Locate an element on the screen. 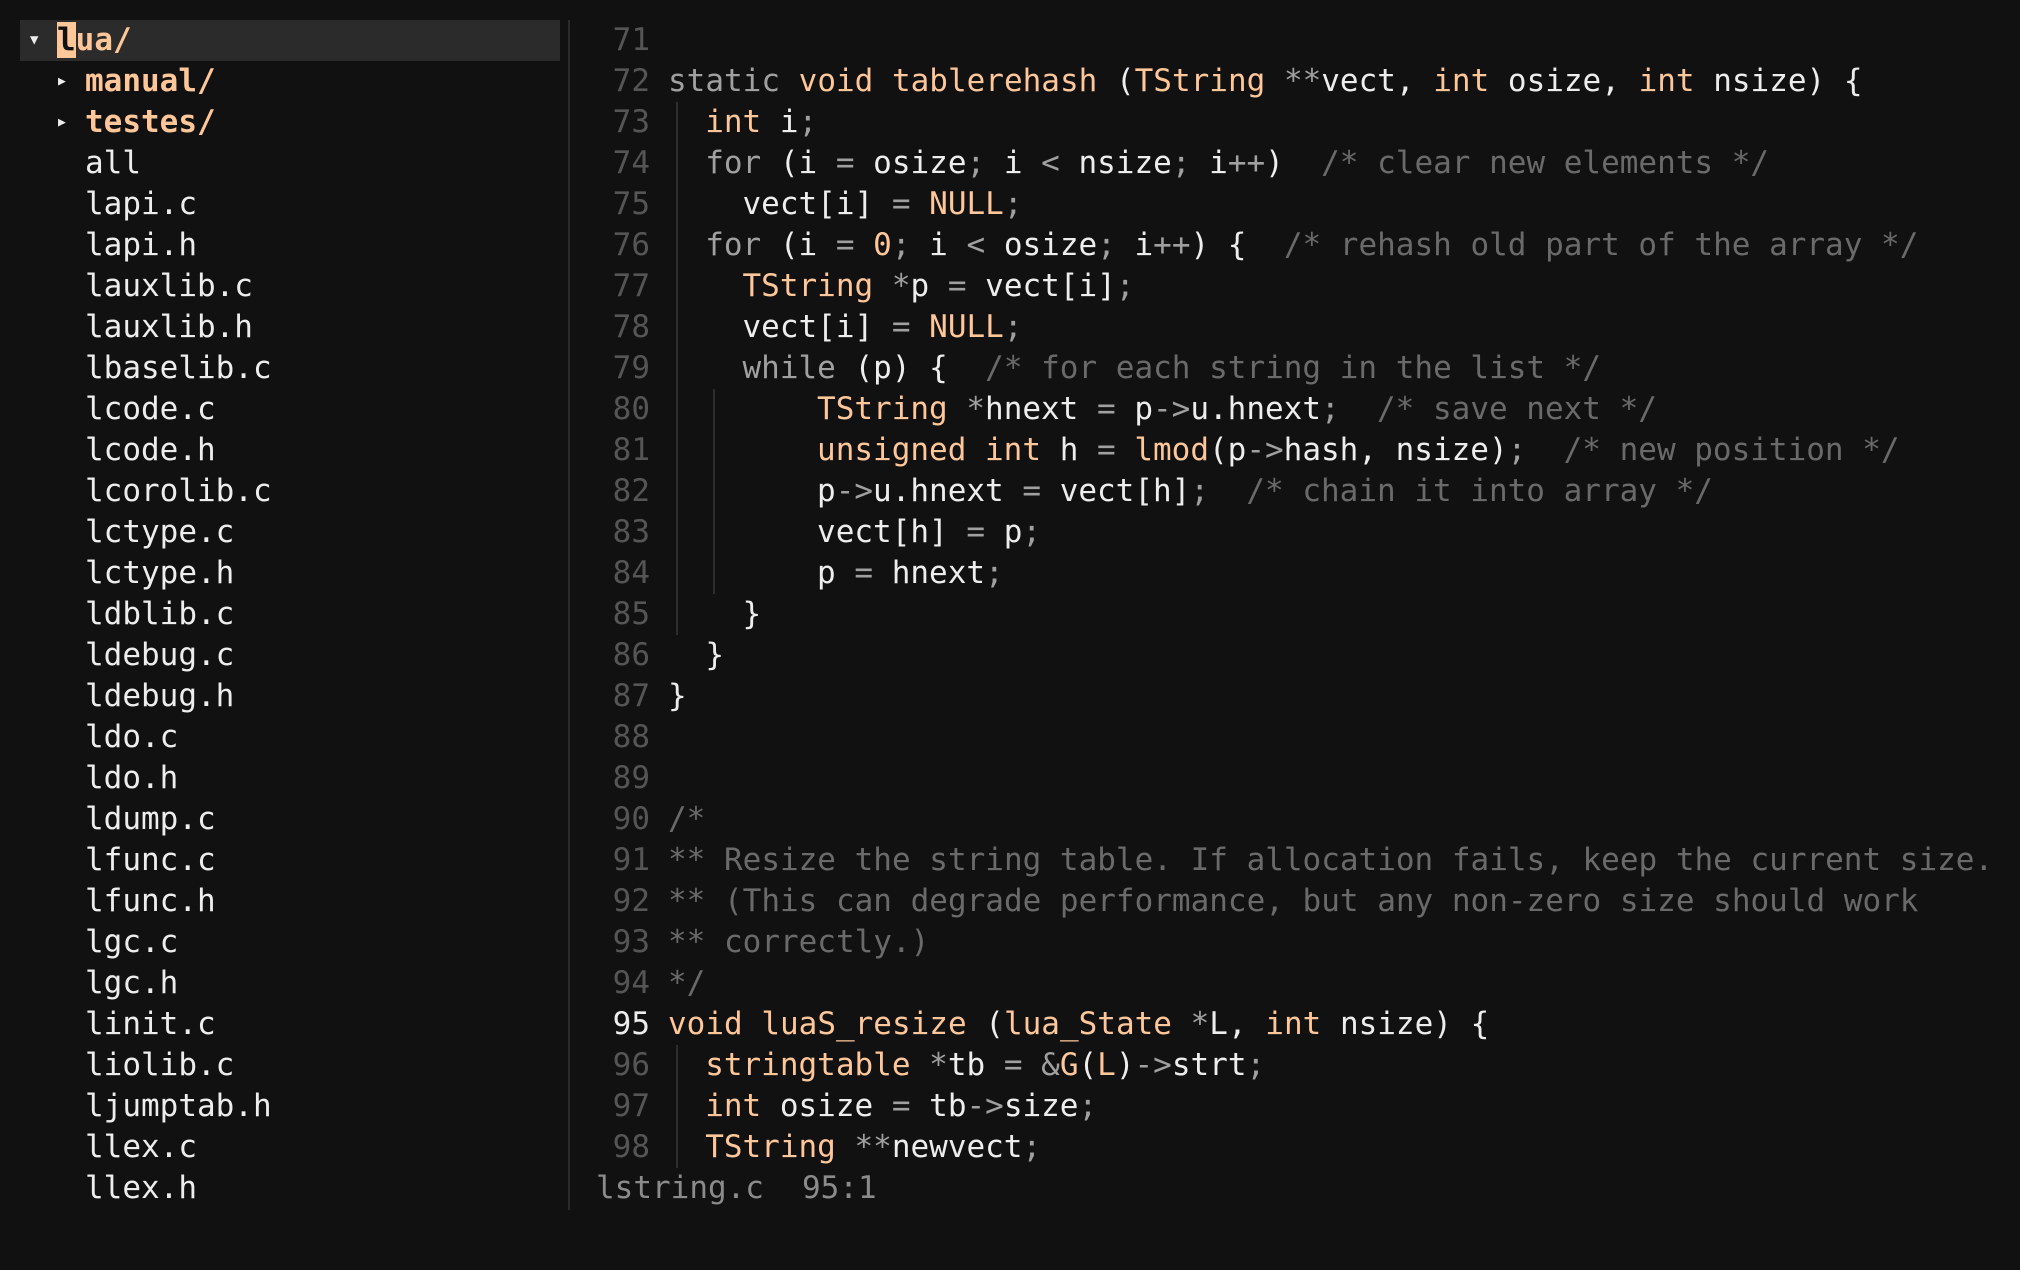 The image size is (2020, 1270). tree-file-item: lfunc.c is located at coordinates (290, 860).